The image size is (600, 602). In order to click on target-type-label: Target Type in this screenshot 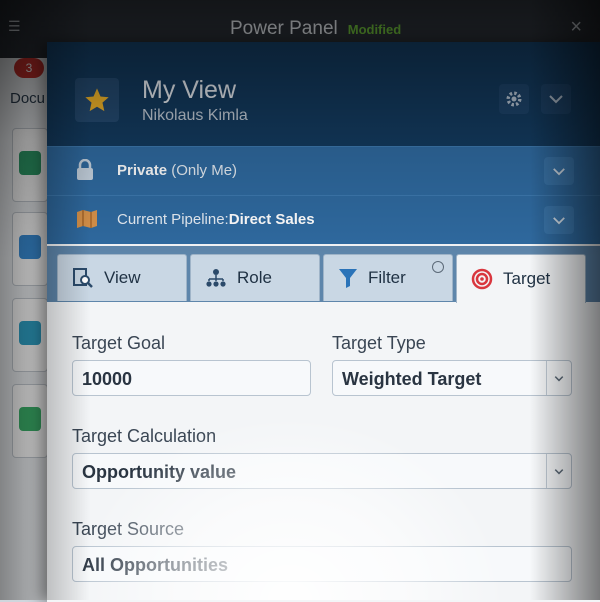, I will do `click(379, 343)`.